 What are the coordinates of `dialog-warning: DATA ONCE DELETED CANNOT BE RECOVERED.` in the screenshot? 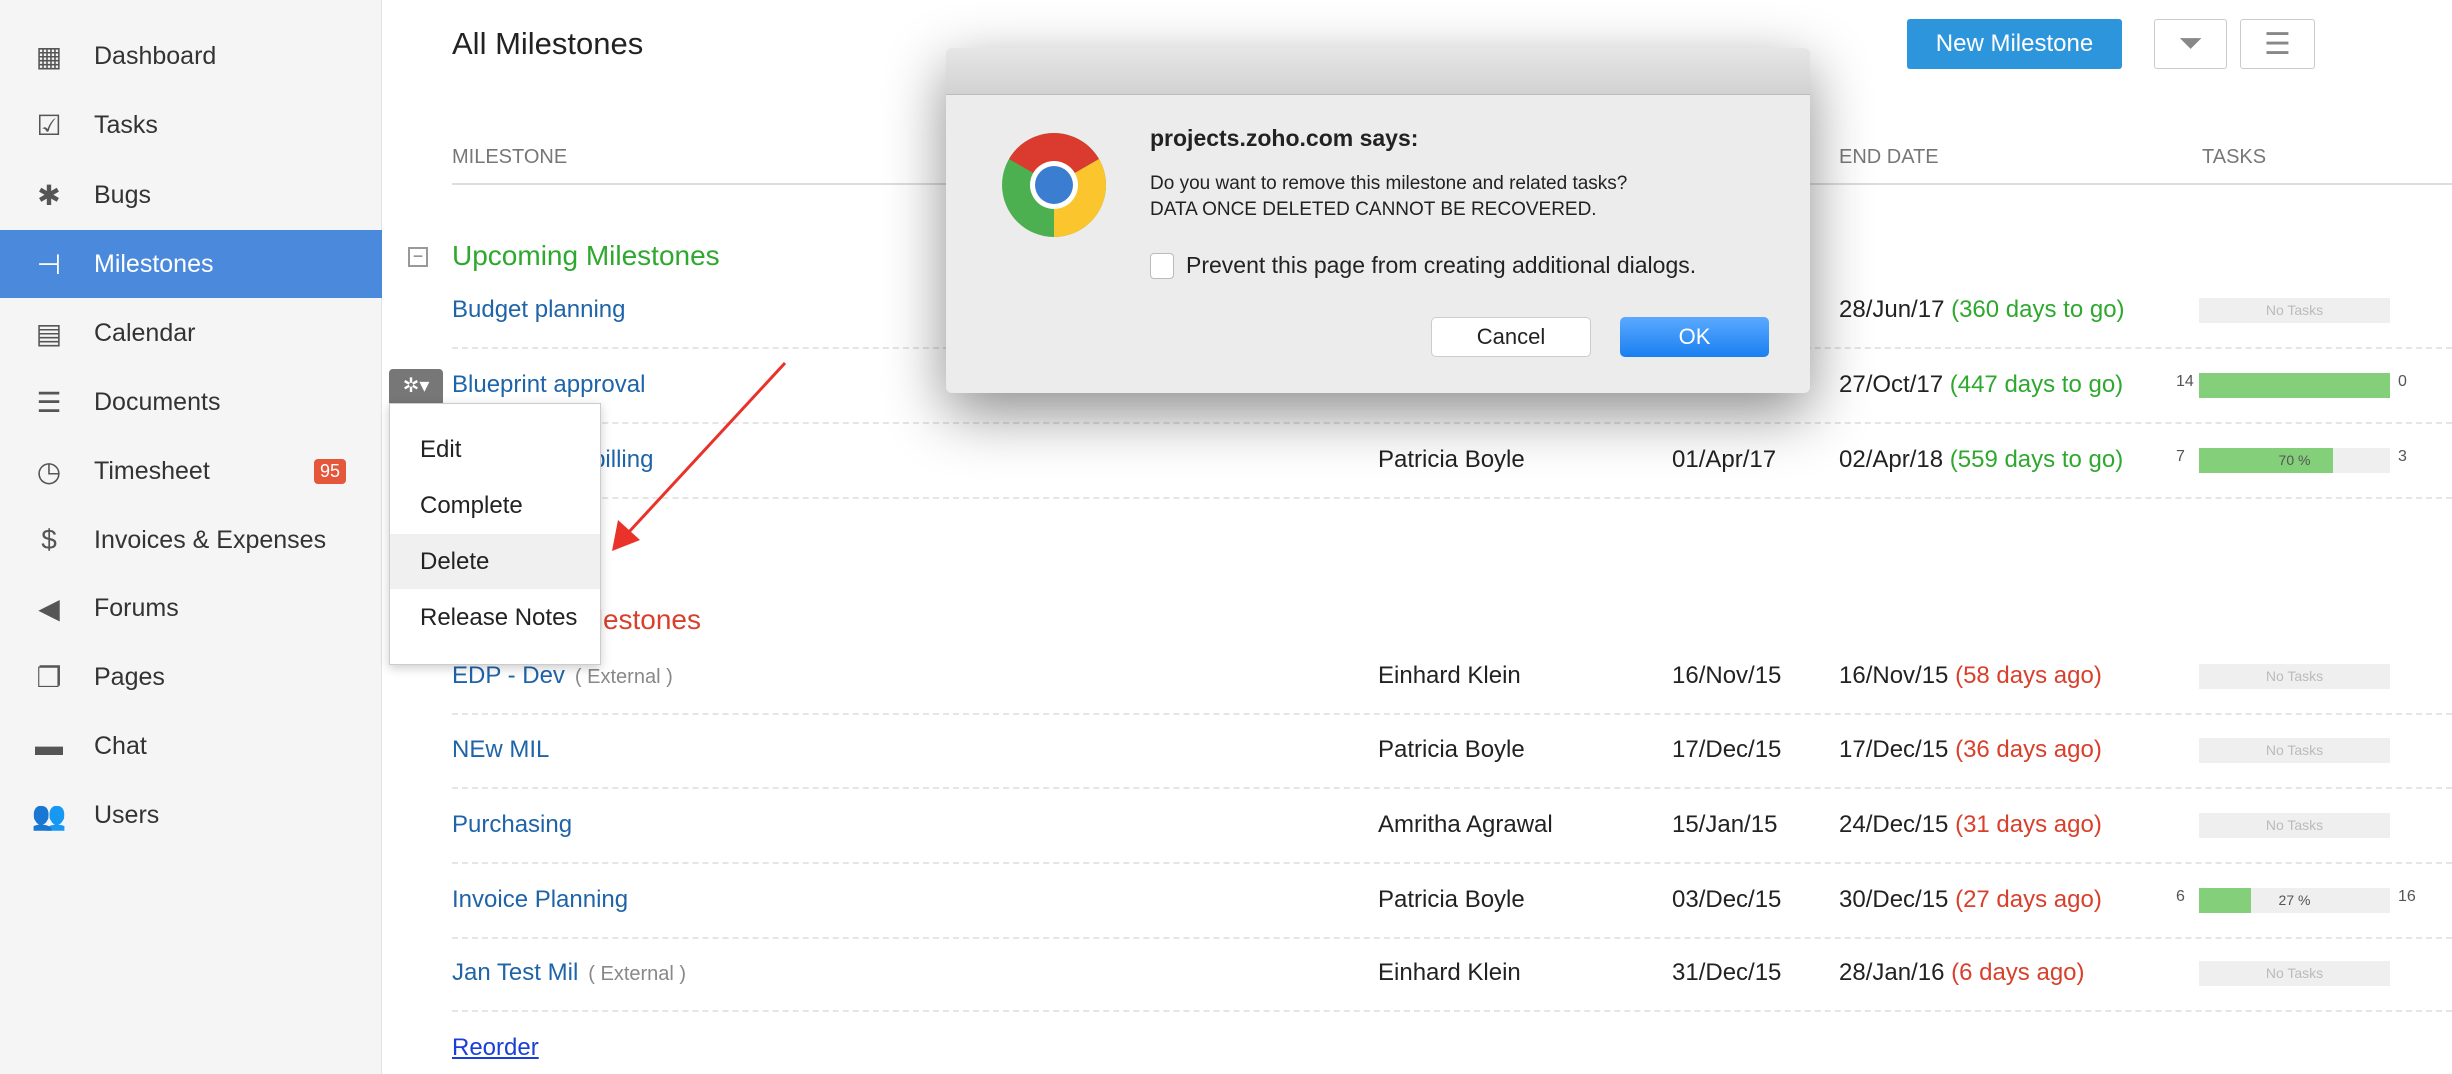 It's located at (1373, 209).